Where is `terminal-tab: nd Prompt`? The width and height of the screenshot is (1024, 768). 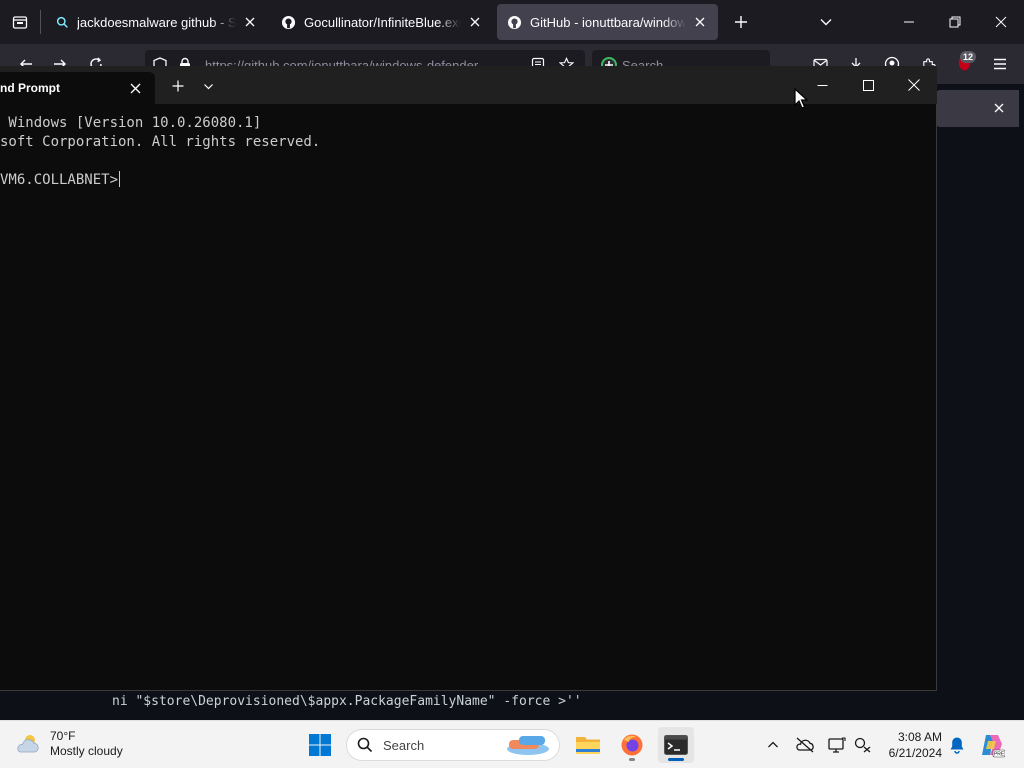
terminal-tab: nd Prompt is located at coordinates (77, 88).